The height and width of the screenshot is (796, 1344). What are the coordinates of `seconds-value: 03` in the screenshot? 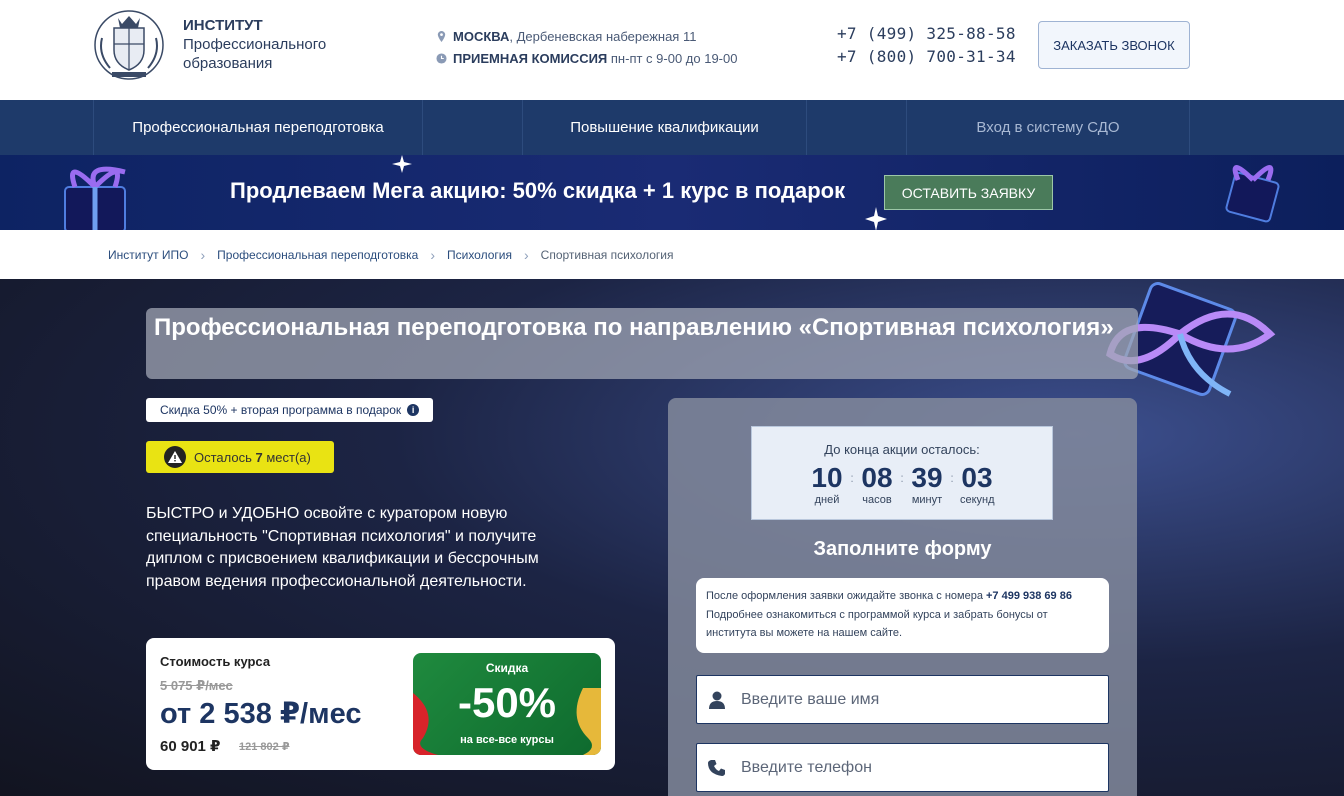 It's located at (977, 477).